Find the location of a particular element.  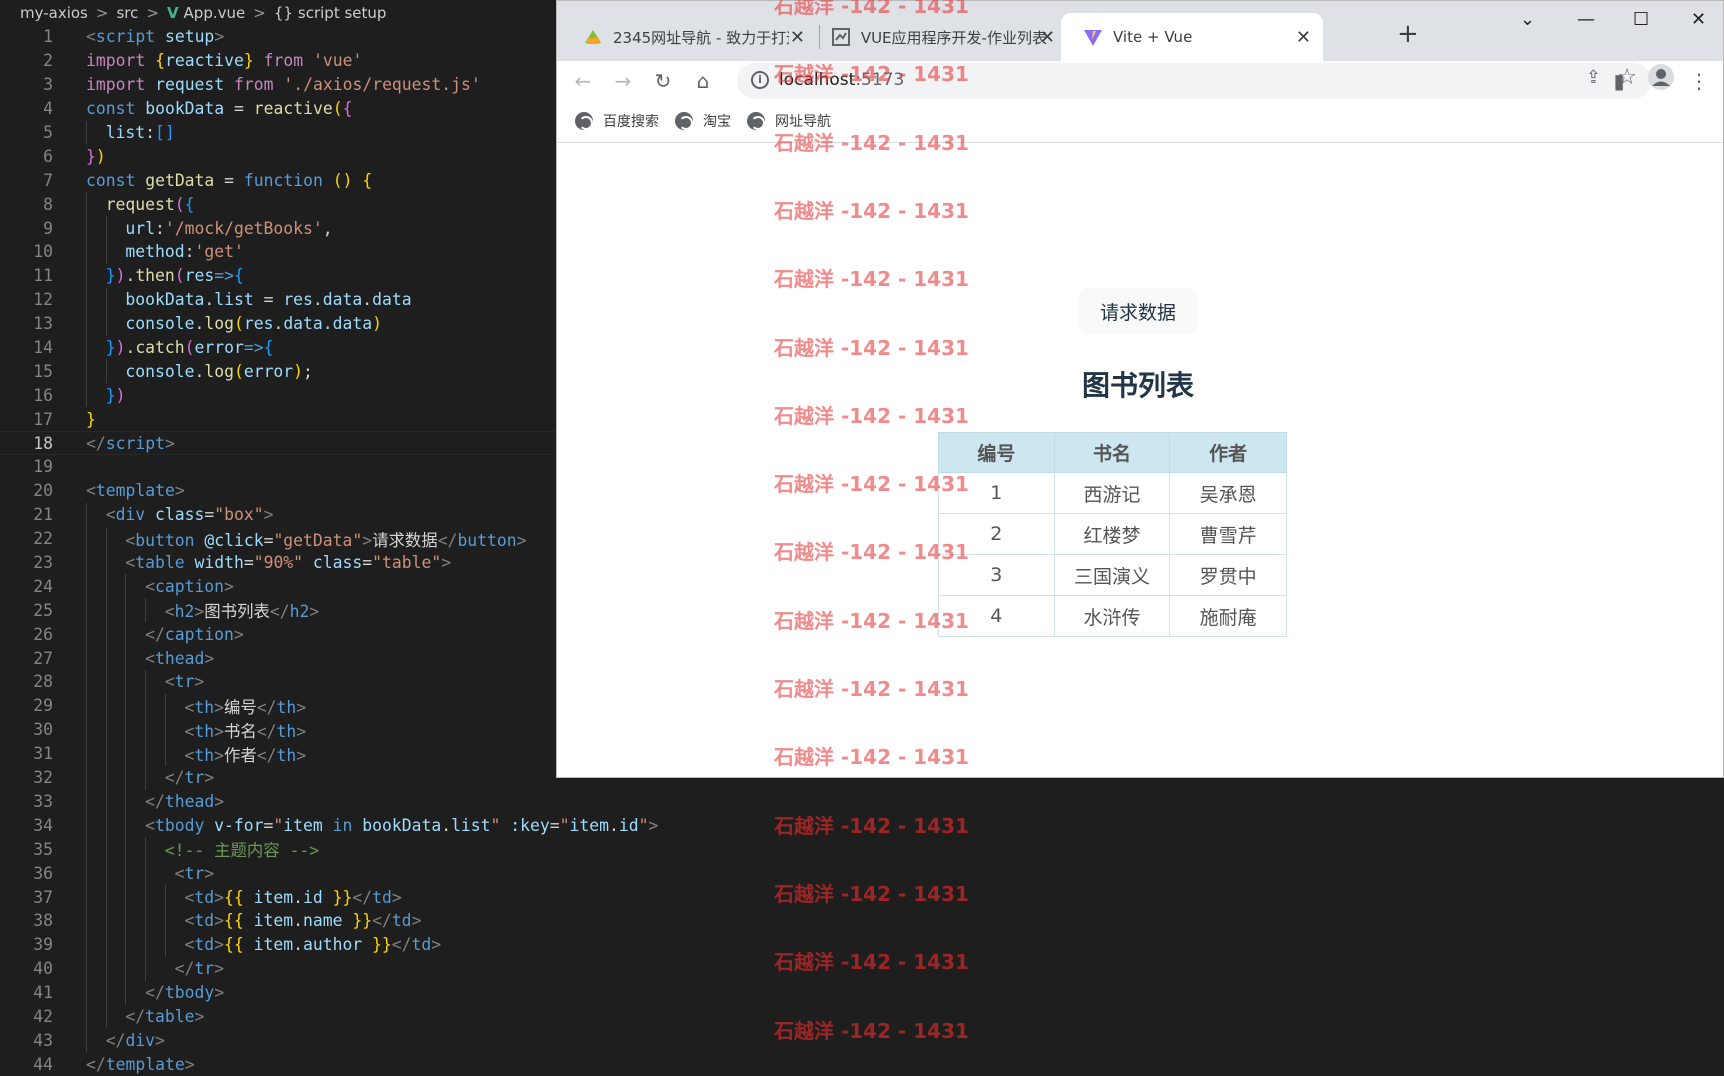

tab-vite-vue: Vite + Vue ✕ is located at coordinates (1192, 37).